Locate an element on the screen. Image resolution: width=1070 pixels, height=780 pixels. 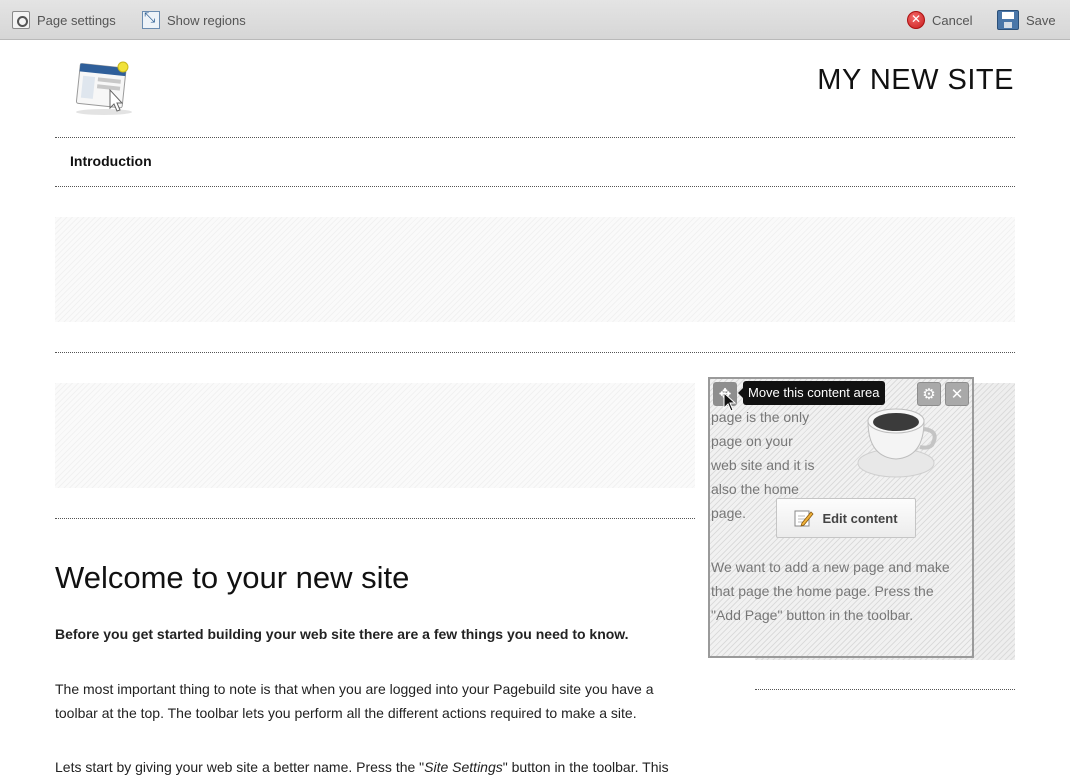
sidebar-divider is located at coordinates (885, 689).